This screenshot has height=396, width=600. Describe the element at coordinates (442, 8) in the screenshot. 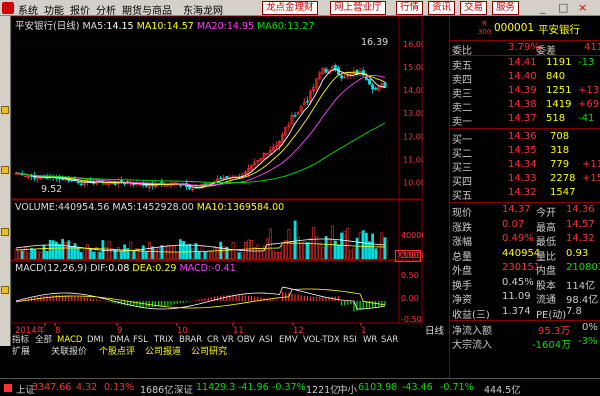

I see `news-button: 资讯` at that location.